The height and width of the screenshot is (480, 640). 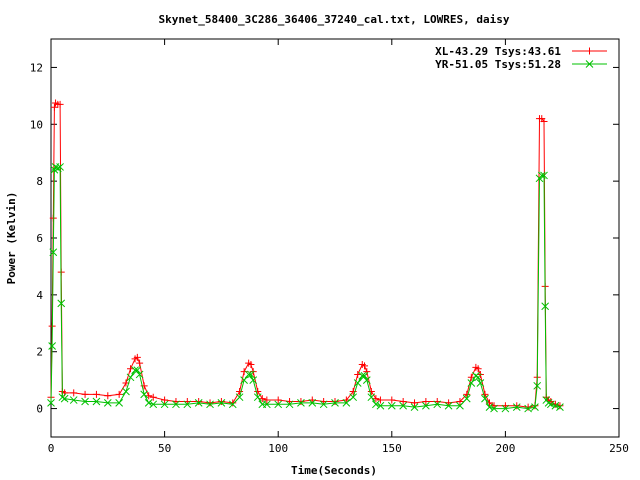 What do you see at coordinates (51, 448) in the screenshot?
I see `x-tick-label: 0` at bounding box center [51, 448].